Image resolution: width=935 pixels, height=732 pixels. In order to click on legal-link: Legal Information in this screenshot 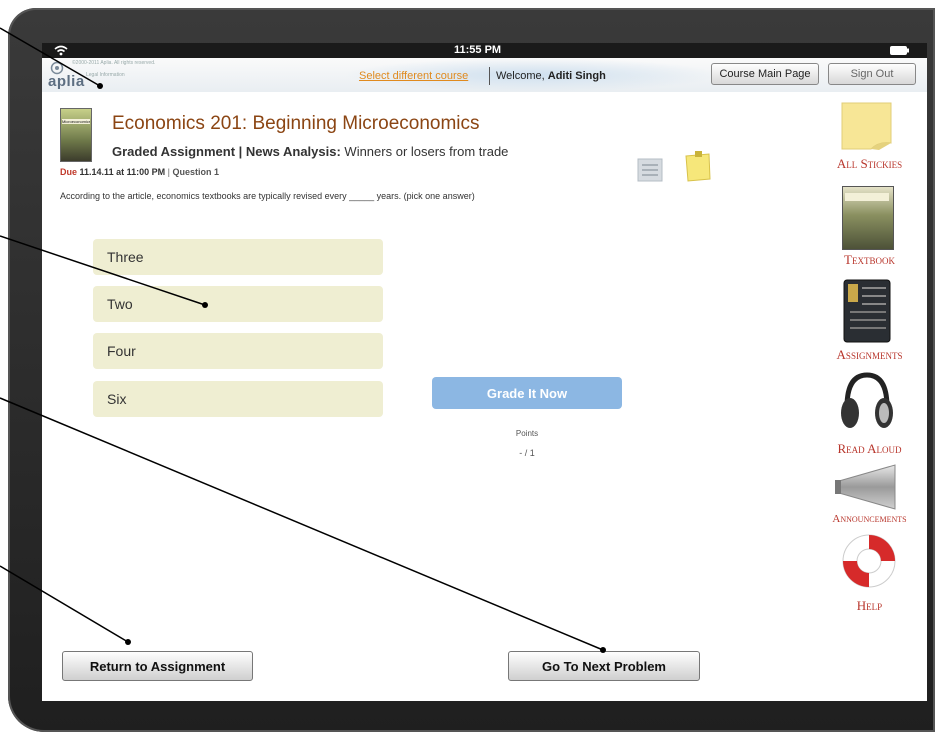, I will do `click(105, 75)`.